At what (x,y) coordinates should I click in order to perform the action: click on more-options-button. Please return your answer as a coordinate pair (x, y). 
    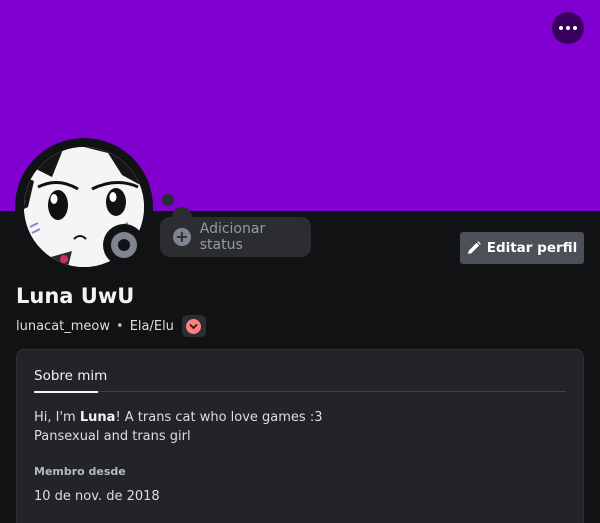
    Looking at the image, I should click on (568, 28).